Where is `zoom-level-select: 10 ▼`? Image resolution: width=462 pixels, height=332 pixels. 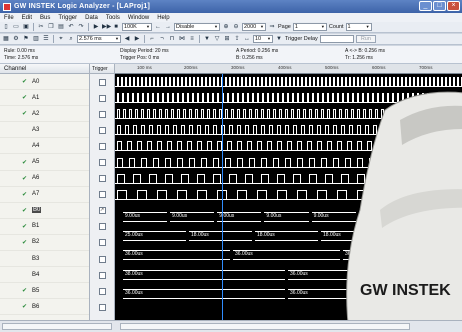
zoom-level-select: 10 ▼ is located at coordinates (263, 39).